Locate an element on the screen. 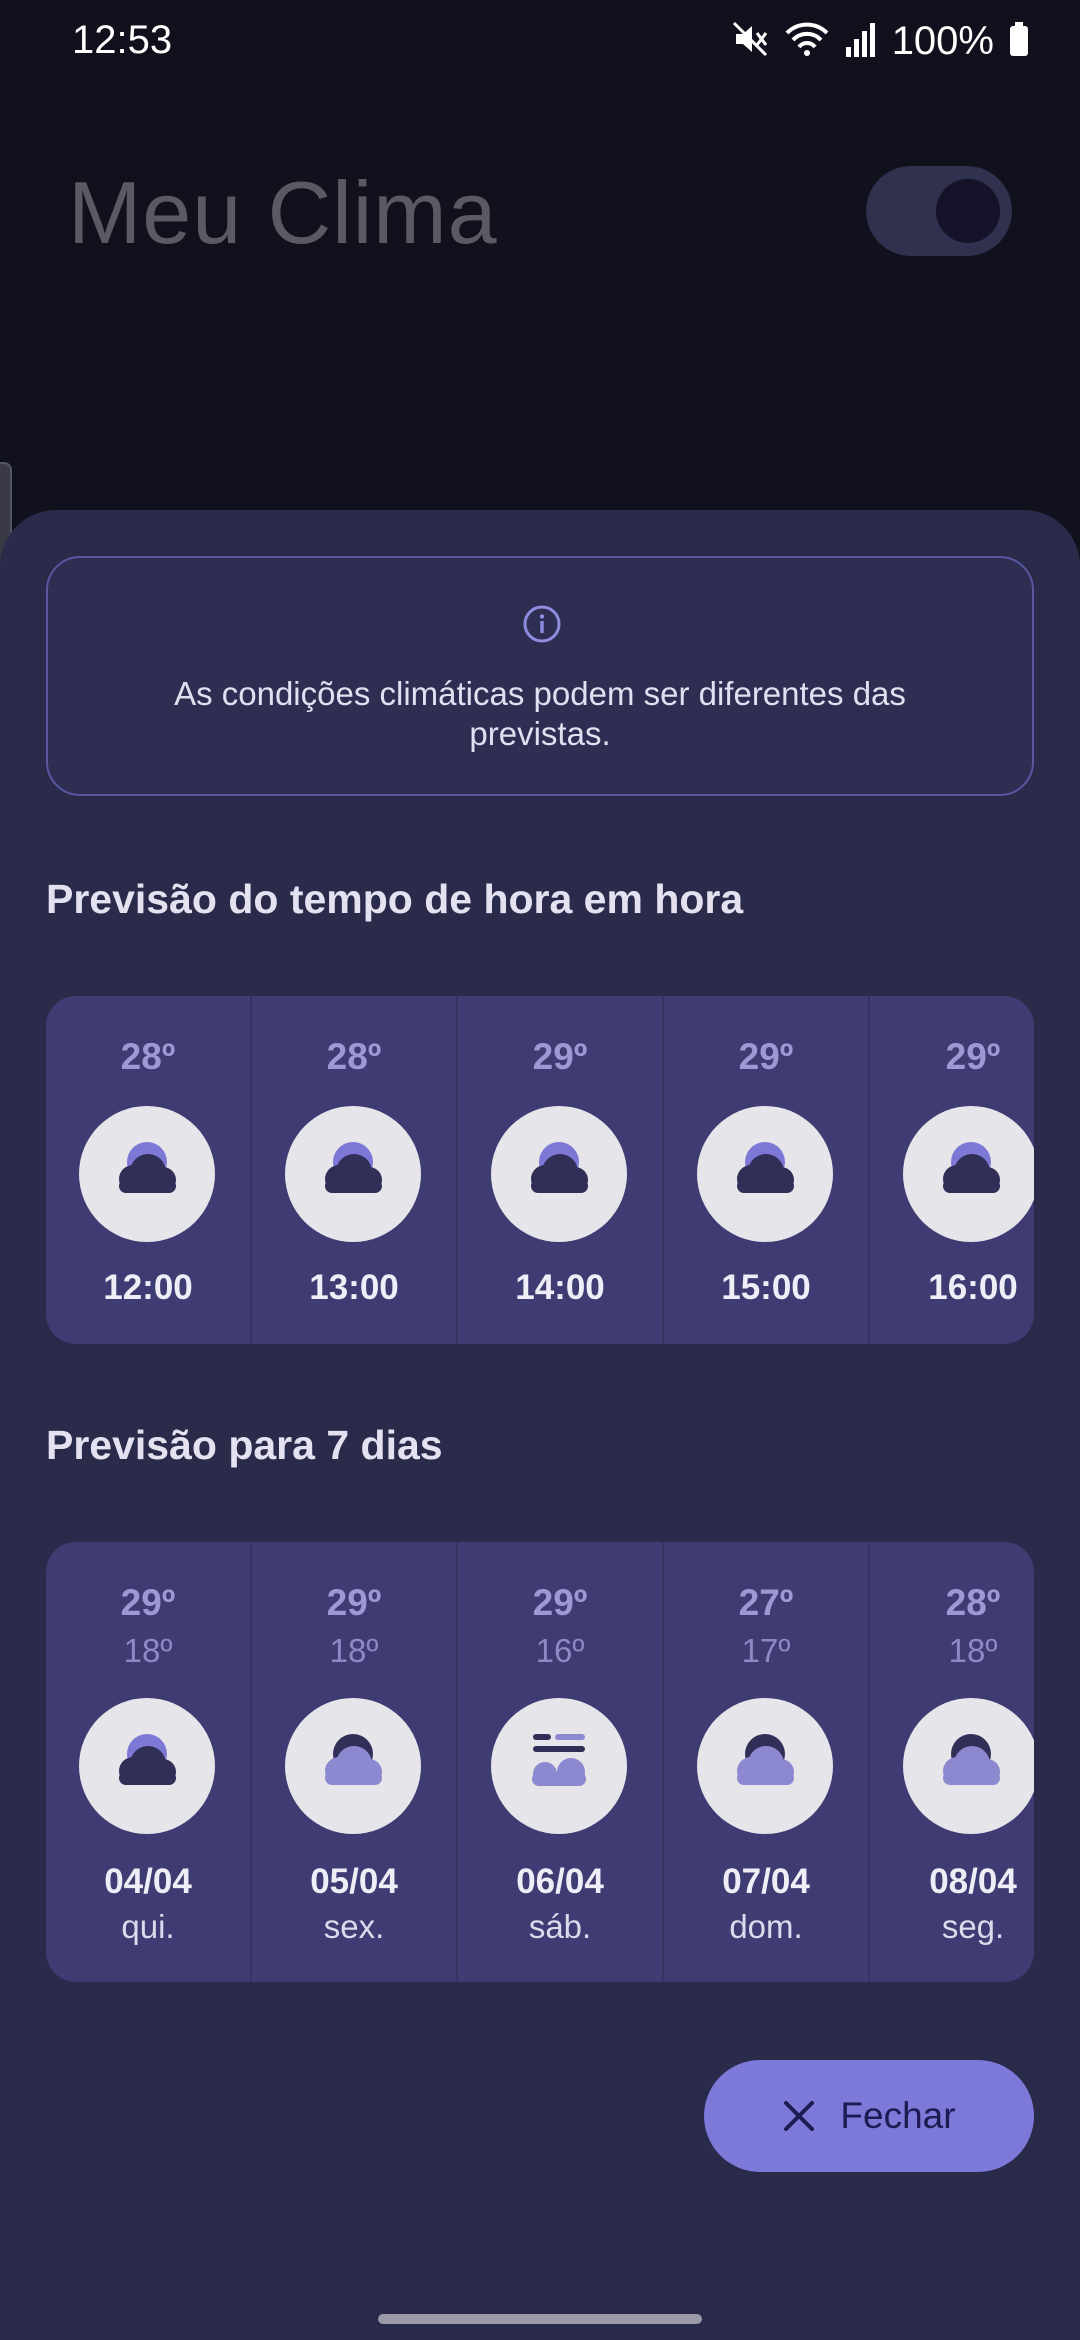 This screenshot has height=2340, width=1080. close-icon is located at coordinates (799, 2116).